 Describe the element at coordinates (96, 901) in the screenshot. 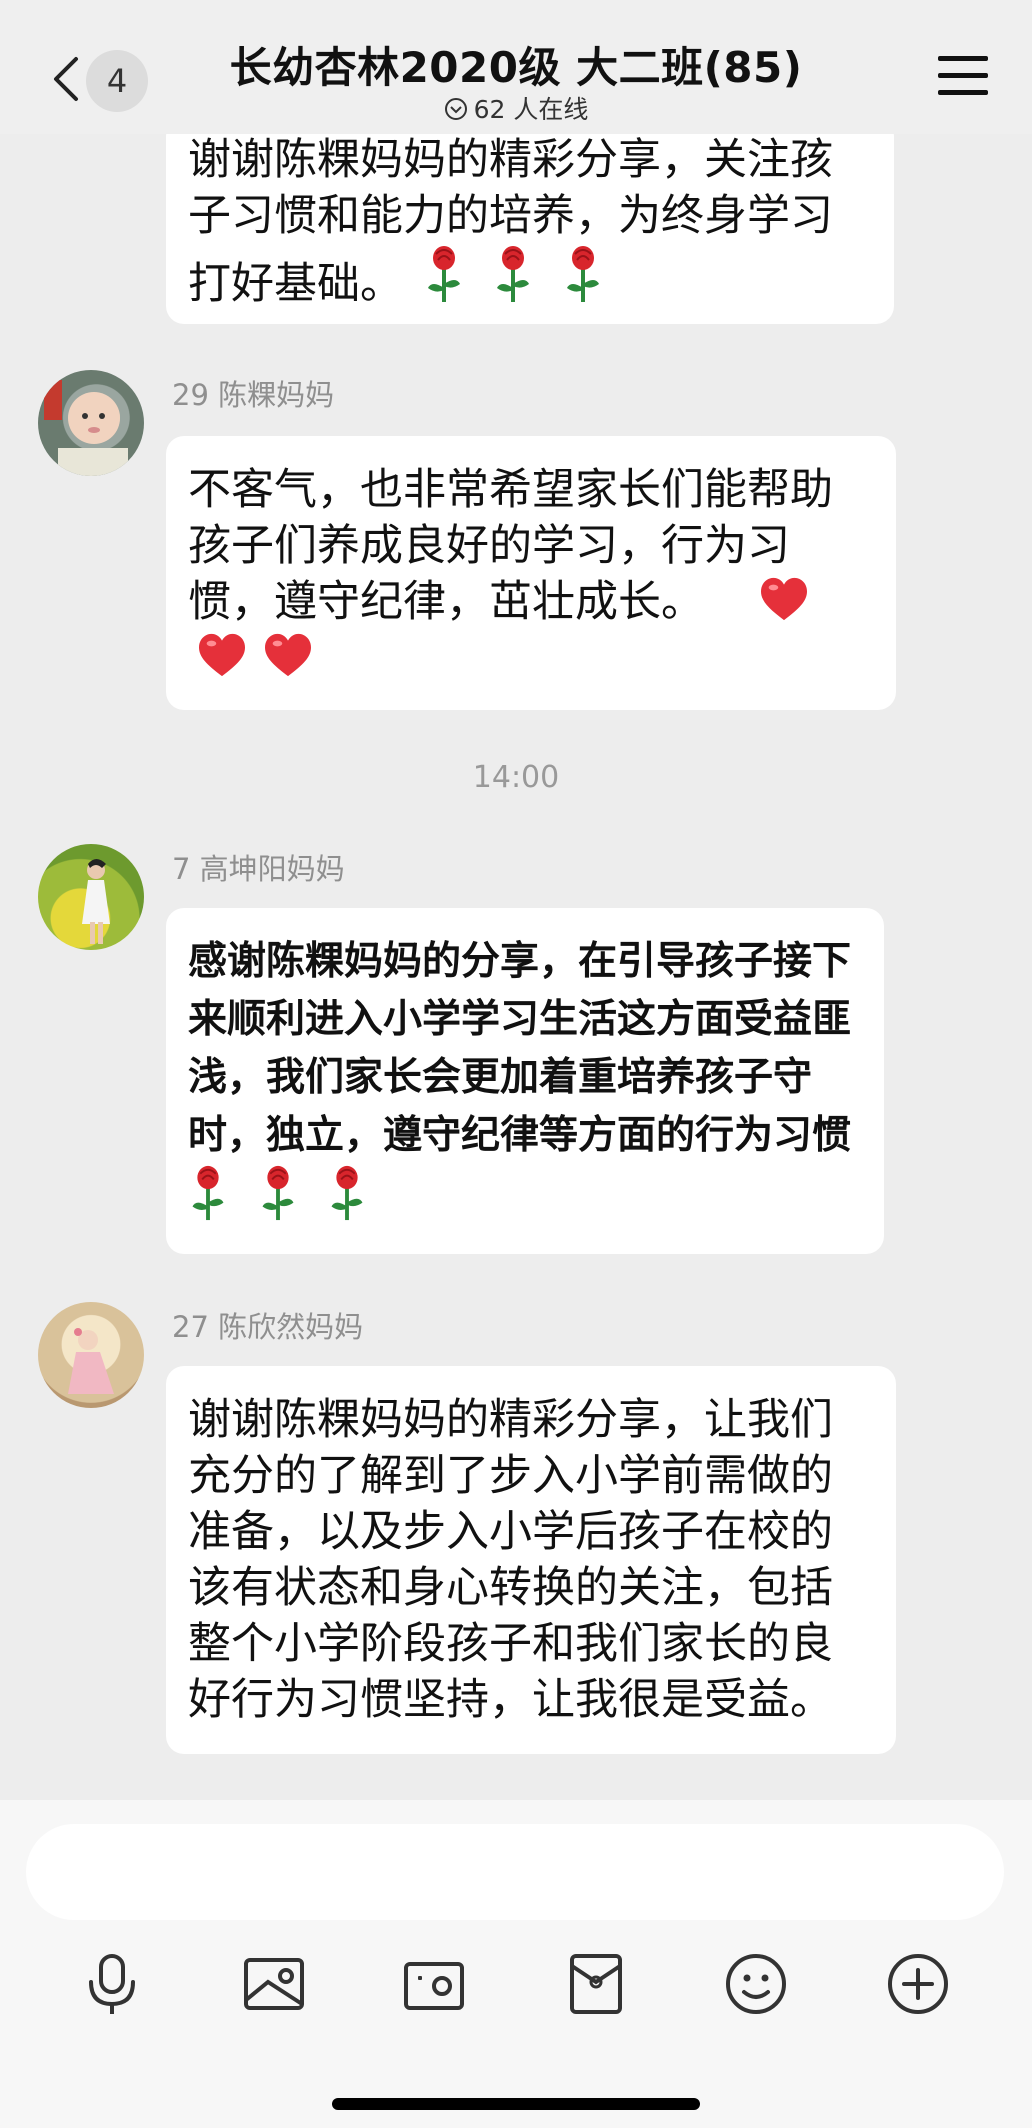

I see `avatar-woman-image` at that location.